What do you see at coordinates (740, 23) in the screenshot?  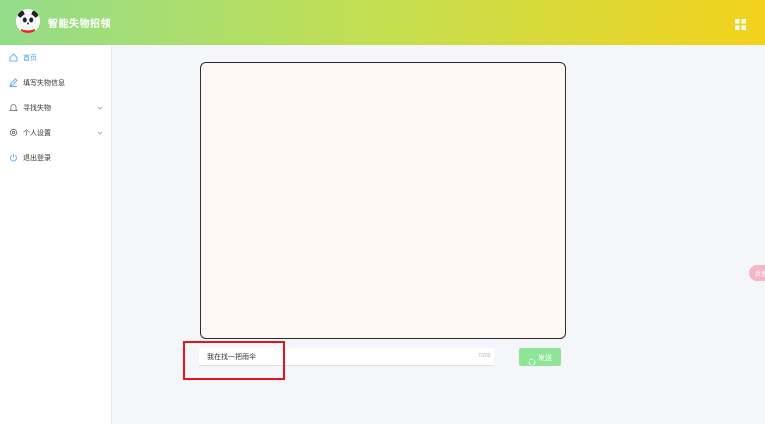 I see `grid-icon` at bounding box center [740, 23].